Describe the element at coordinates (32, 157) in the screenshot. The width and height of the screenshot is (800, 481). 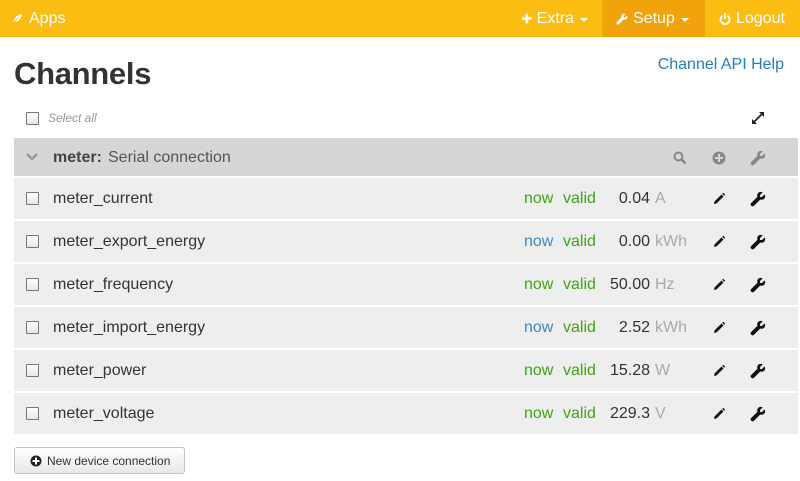
I see `chevron-down-icon` at that location.